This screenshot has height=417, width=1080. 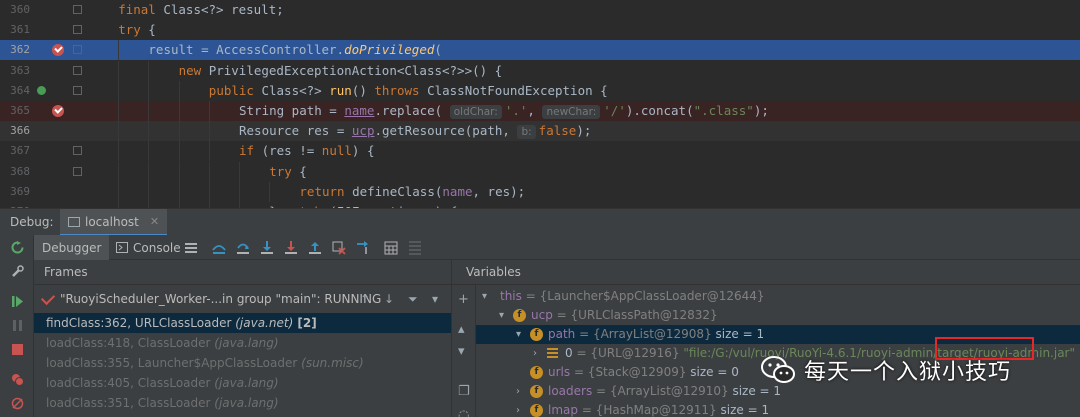 I want to click on variable-size: size = 1, so click(x=743, y=410).